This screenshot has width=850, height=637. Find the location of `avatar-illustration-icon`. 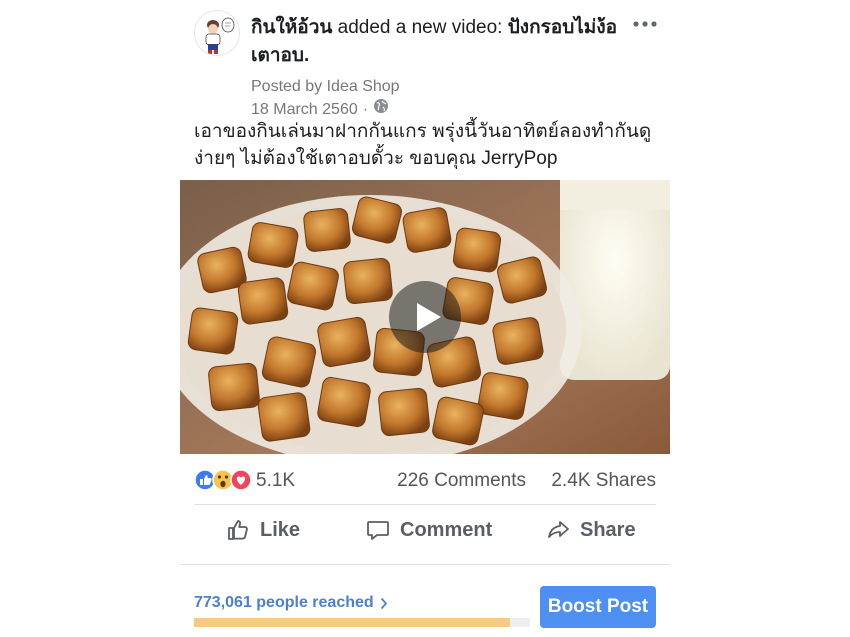

avatar-illustration-icon is located at coordinates (217, 33).